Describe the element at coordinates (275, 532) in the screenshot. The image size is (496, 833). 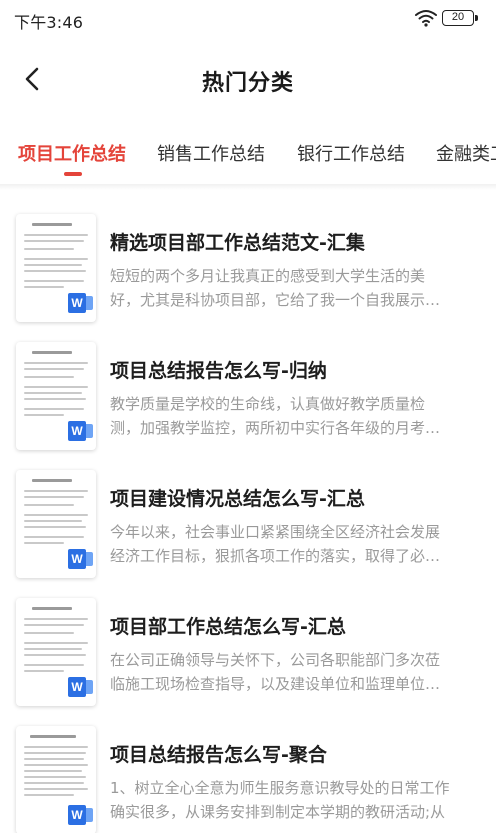
I see `item-description-line: 今年以来，社会事业口紧紧围绕全区经济社会发展` at that location.